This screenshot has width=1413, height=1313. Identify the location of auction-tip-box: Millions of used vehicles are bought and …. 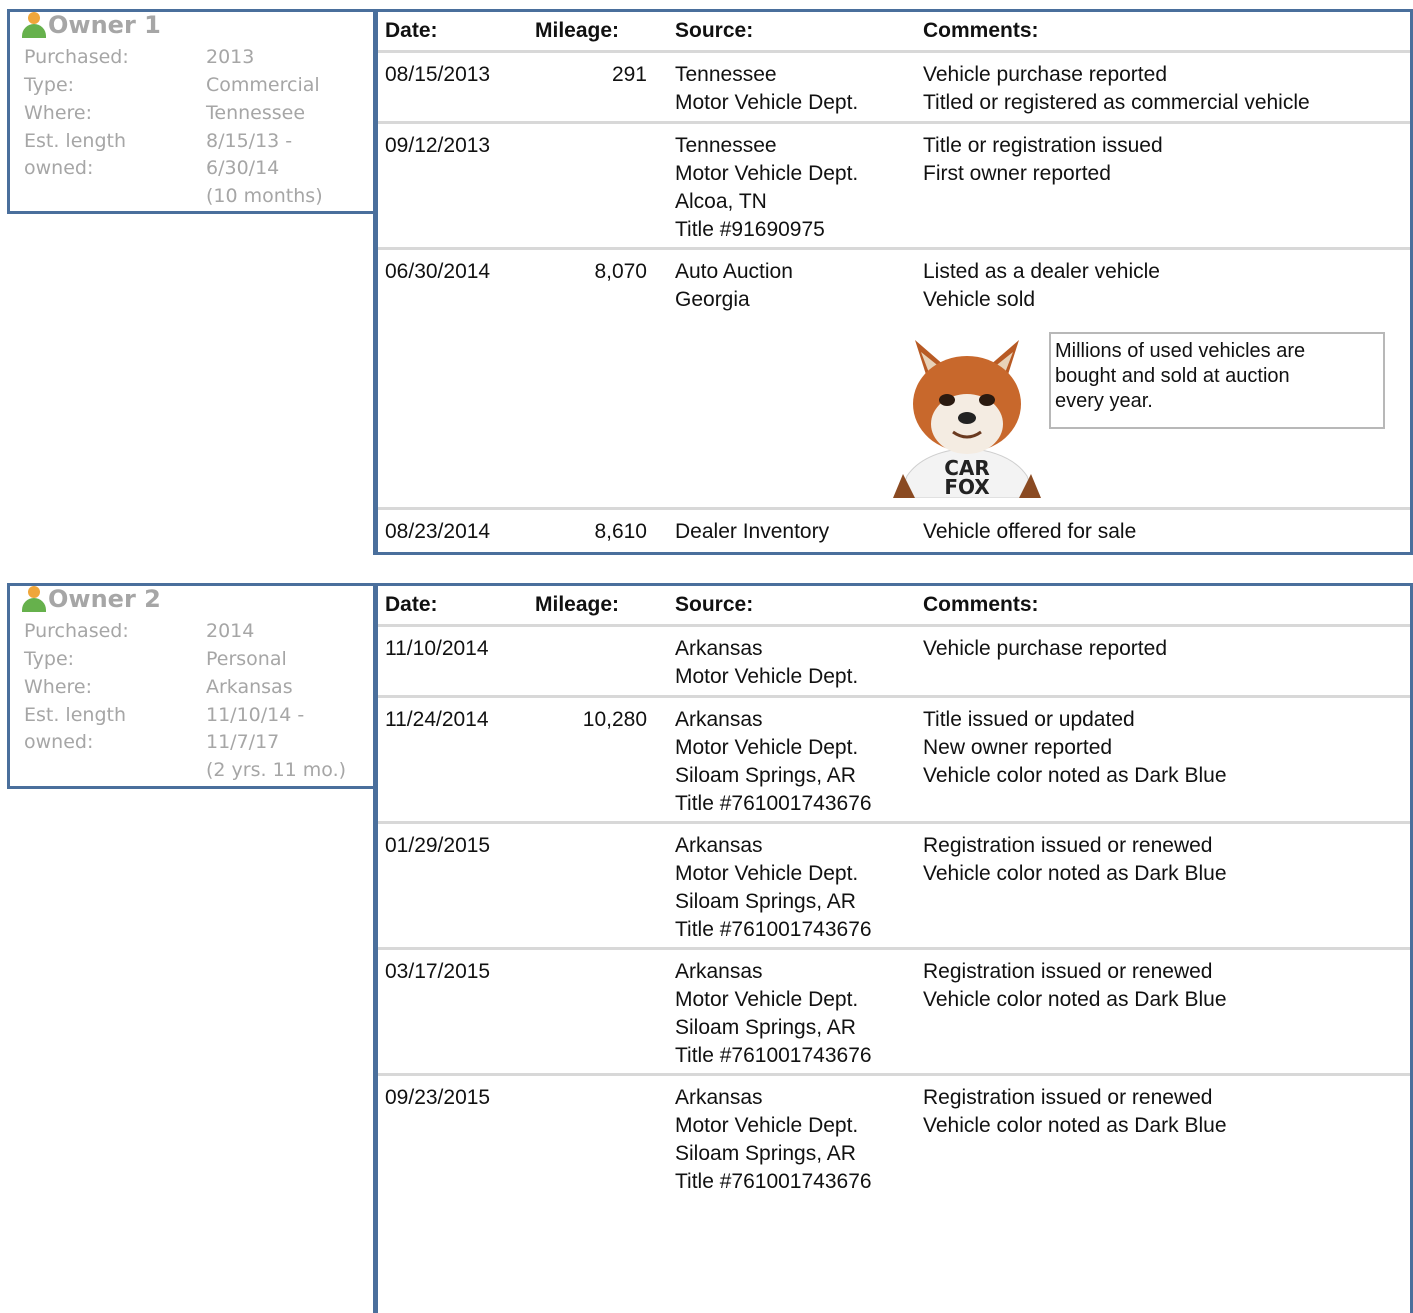
(1217, 380).